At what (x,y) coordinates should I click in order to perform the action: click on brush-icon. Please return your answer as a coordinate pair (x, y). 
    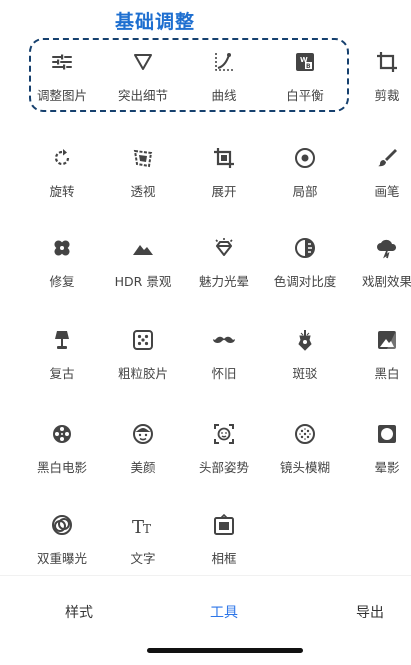
    Looking at the image, I should click on (387, 158).